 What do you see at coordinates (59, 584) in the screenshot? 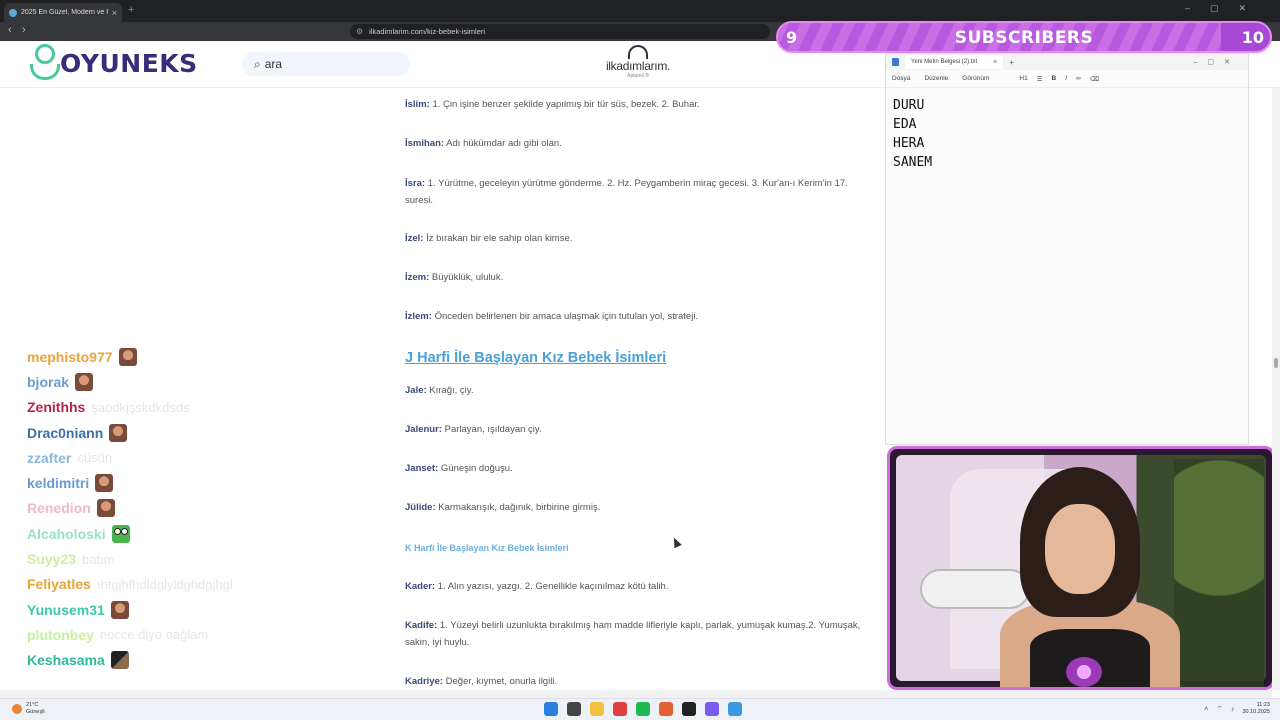
I see `chat-username: Feliyatles` at bounding box center [59, 584].